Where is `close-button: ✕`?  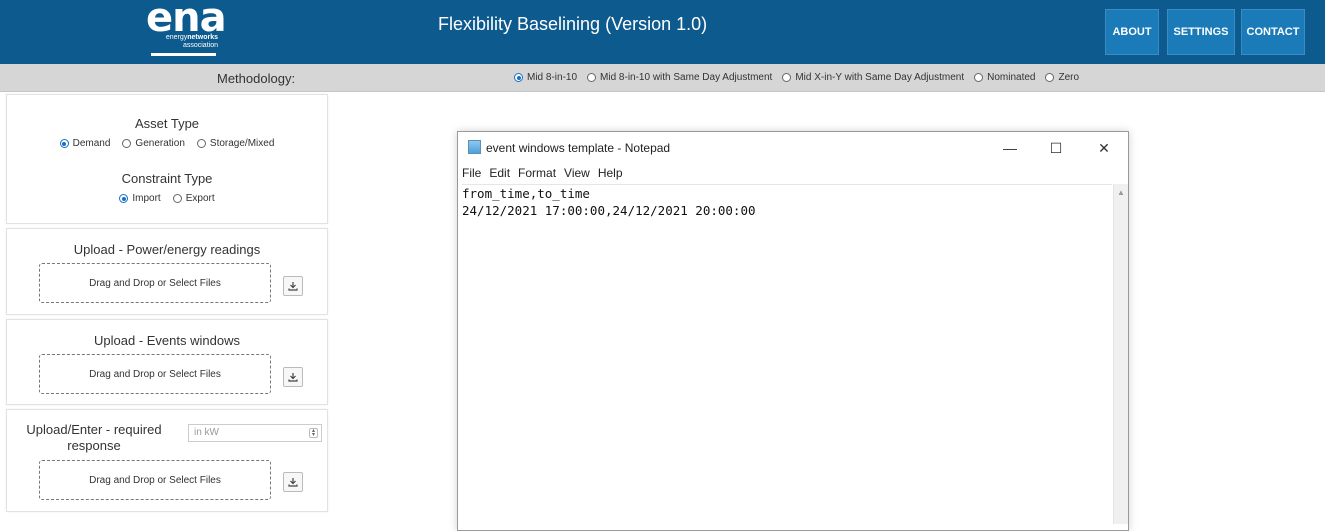 close-button: ✕ is located at coordinates (1104, 148).